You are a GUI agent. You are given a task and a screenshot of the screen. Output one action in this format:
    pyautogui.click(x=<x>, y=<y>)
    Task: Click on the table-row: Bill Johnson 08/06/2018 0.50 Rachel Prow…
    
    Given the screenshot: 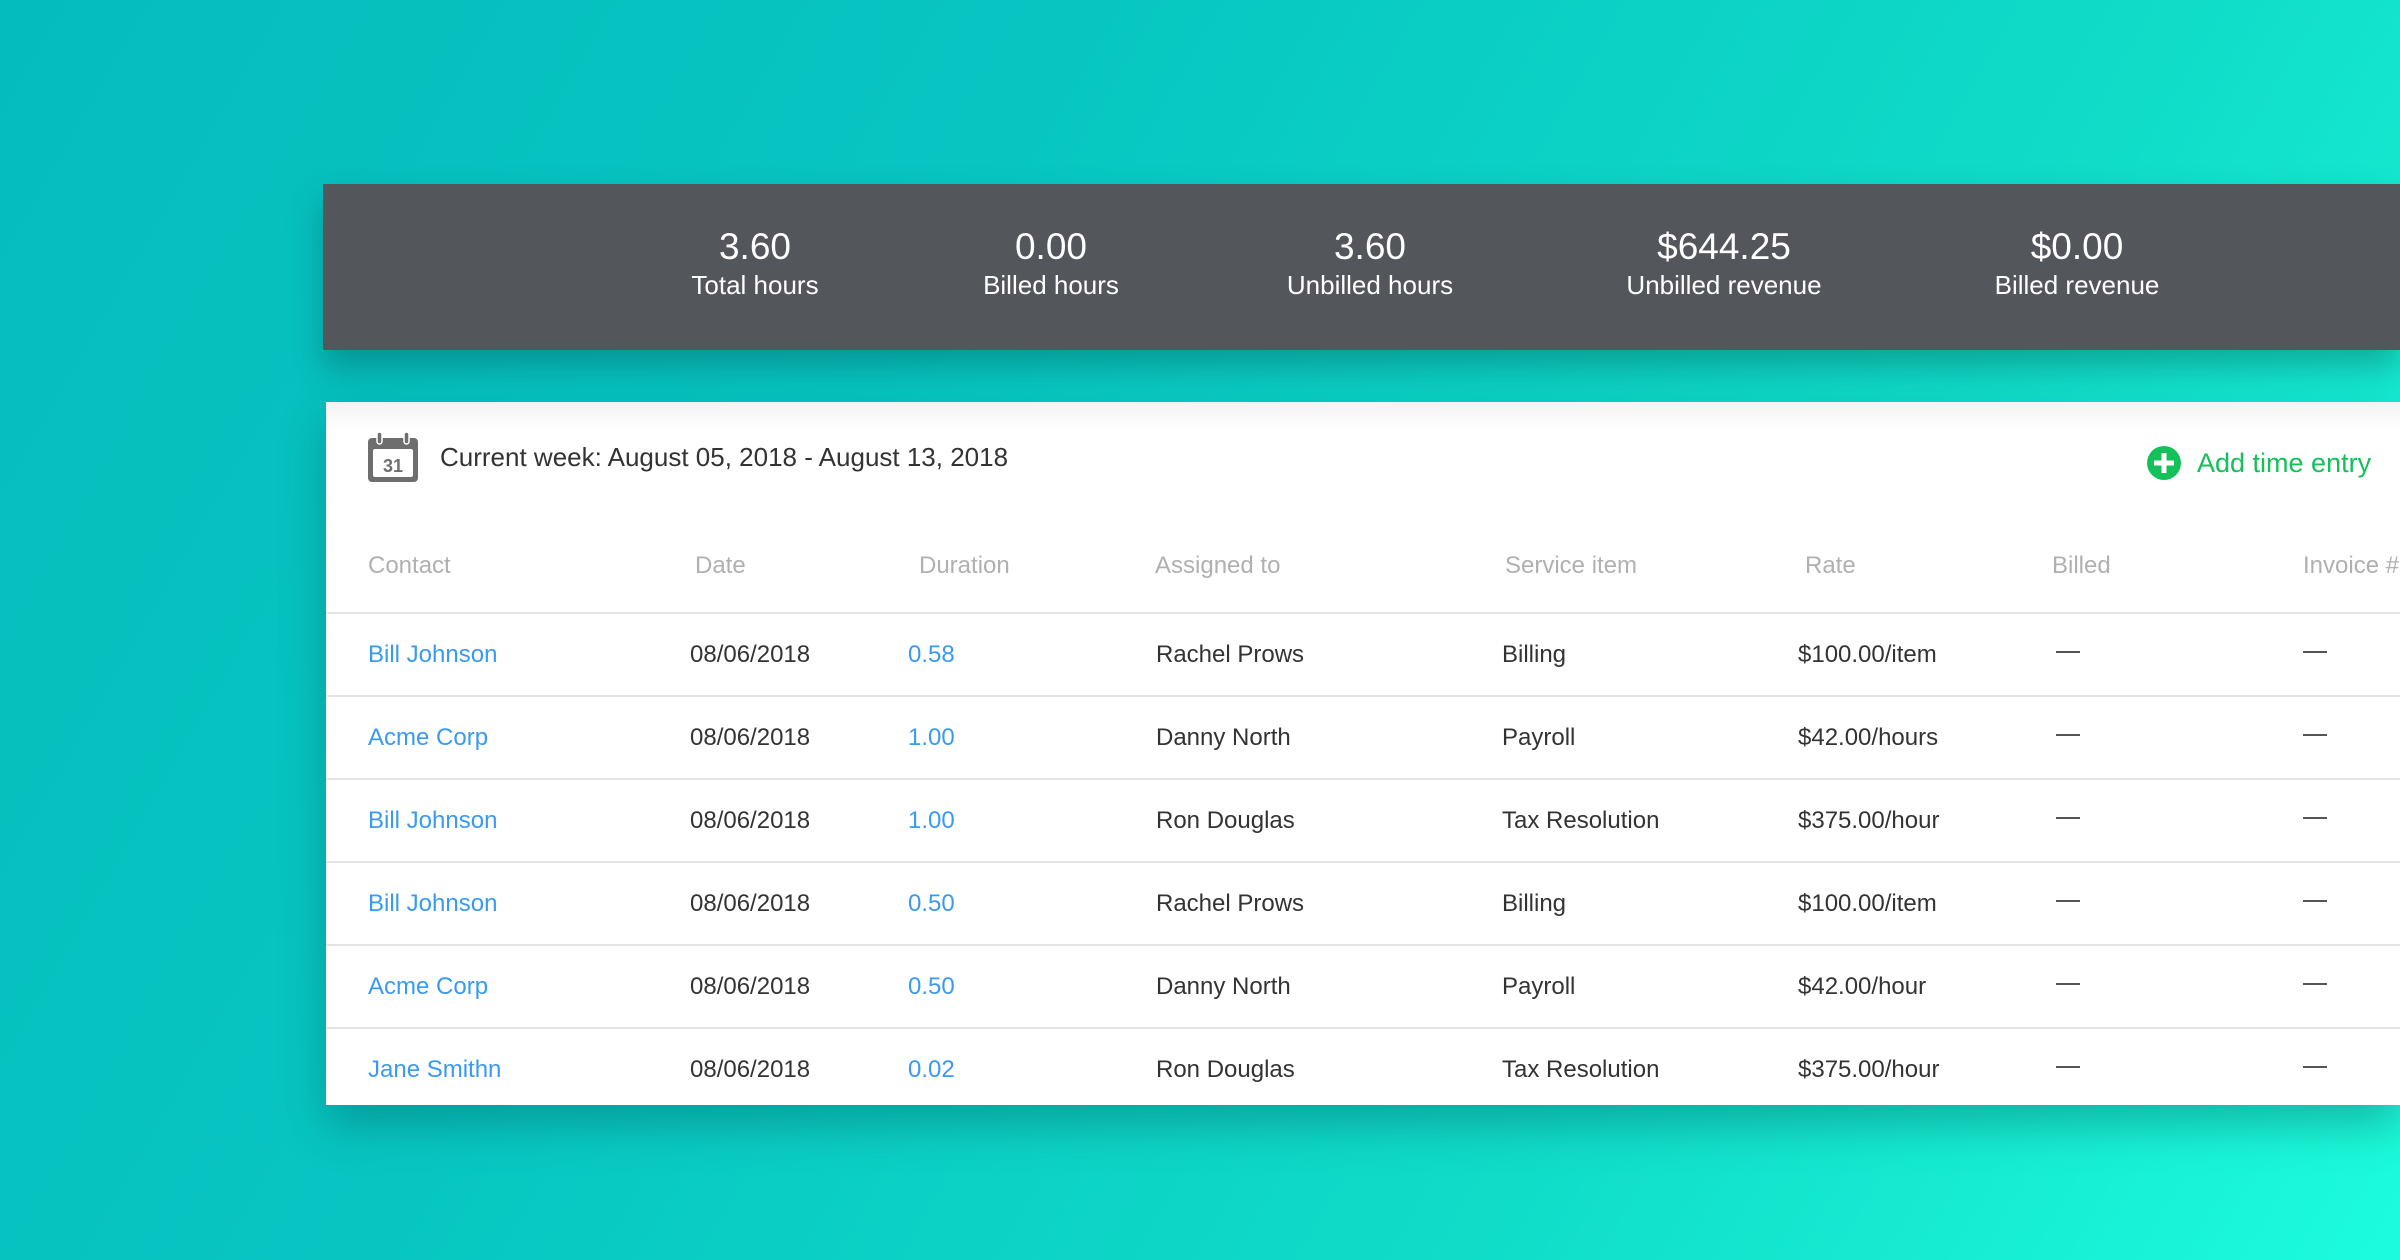 What is the action you would take?
    pyautogui.click(x=1363, y=904)
    